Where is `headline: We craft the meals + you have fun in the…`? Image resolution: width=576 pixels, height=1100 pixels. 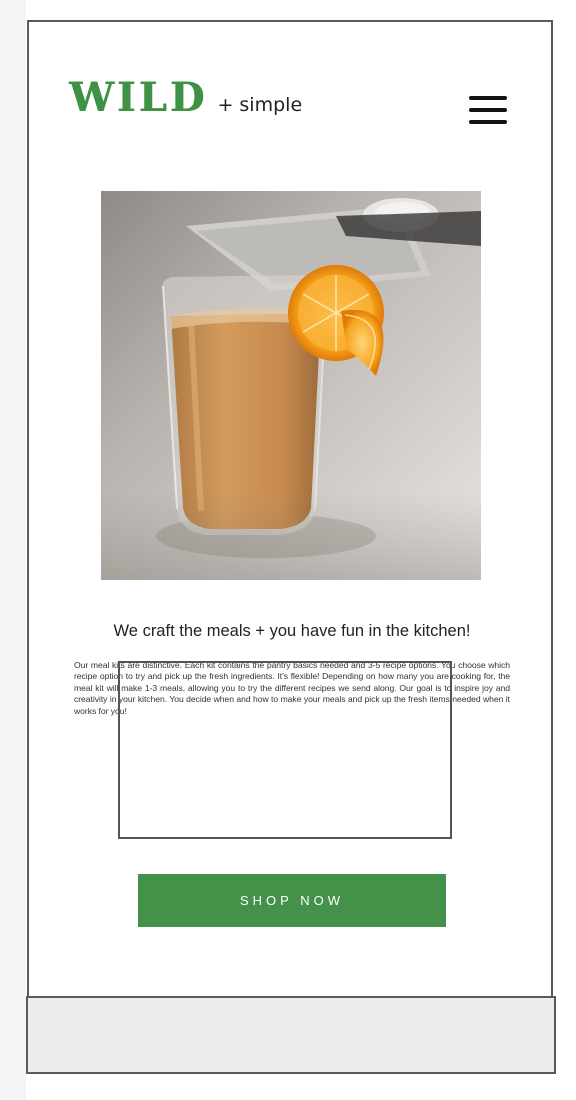
headline: We craft the meals + you have fun in the… is located at coordinates (292, 631).